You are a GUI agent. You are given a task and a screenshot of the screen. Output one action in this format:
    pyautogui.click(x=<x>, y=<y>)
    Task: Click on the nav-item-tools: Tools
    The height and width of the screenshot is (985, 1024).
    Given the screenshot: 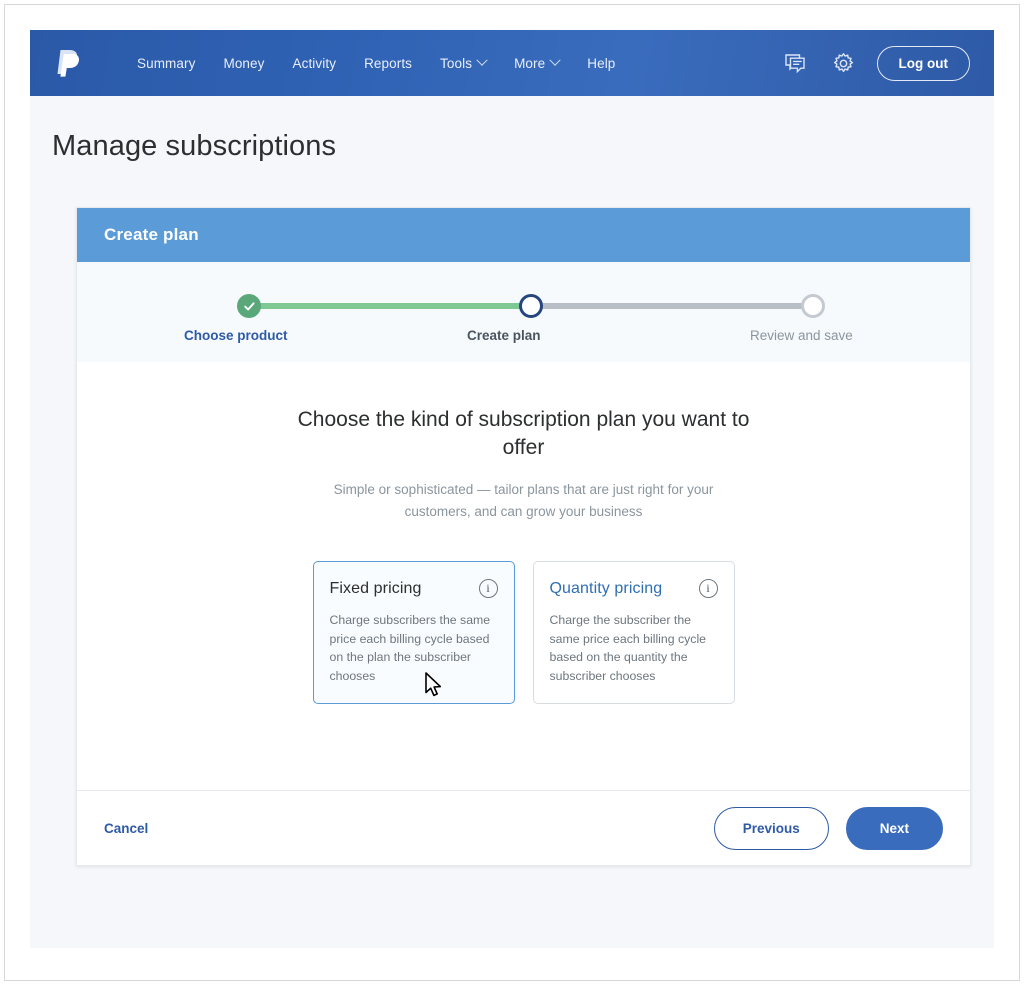 What is the action you would take?
    pyautogui.click(x=463, y=63)
    